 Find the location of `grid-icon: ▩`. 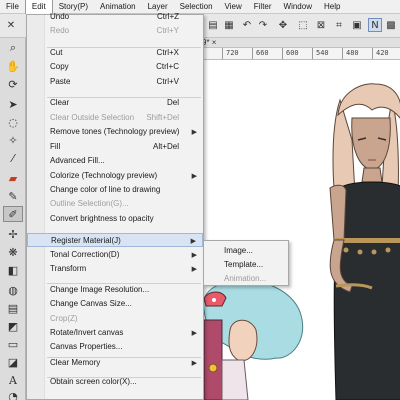

grid-icon: ▩ is located at coordinates (391, 25).